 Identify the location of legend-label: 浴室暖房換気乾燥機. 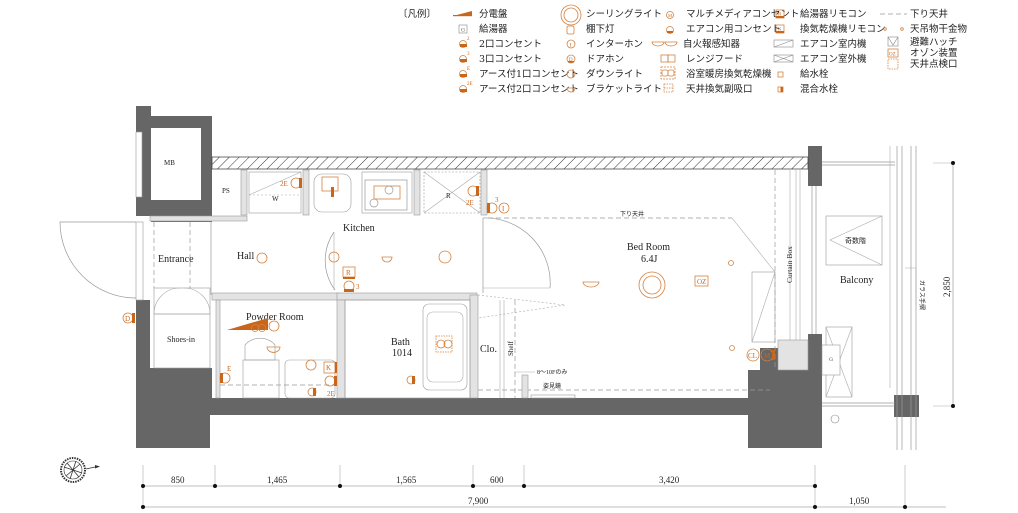
(729, 74).